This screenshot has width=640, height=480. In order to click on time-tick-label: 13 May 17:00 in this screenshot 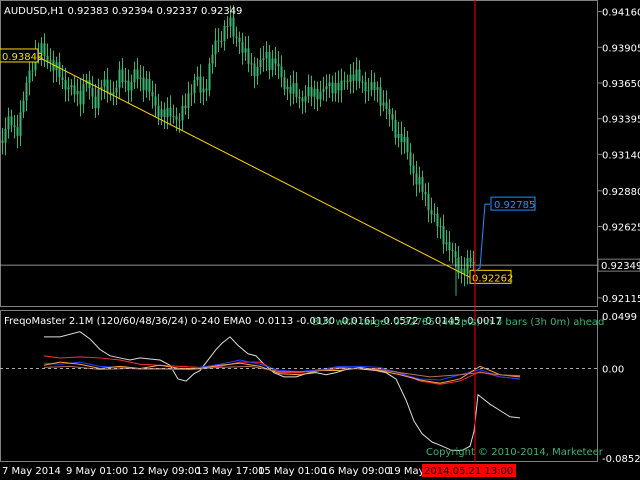, I will do `click(230, 471)`.